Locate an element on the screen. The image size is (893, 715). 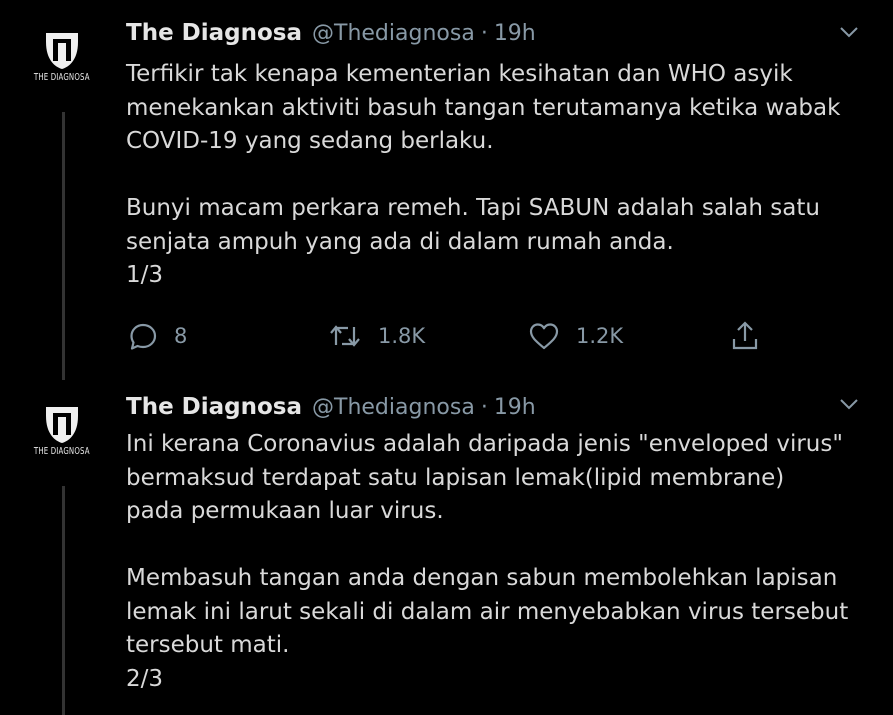
like-count: 1.2K is located at coordinates (600, 336).